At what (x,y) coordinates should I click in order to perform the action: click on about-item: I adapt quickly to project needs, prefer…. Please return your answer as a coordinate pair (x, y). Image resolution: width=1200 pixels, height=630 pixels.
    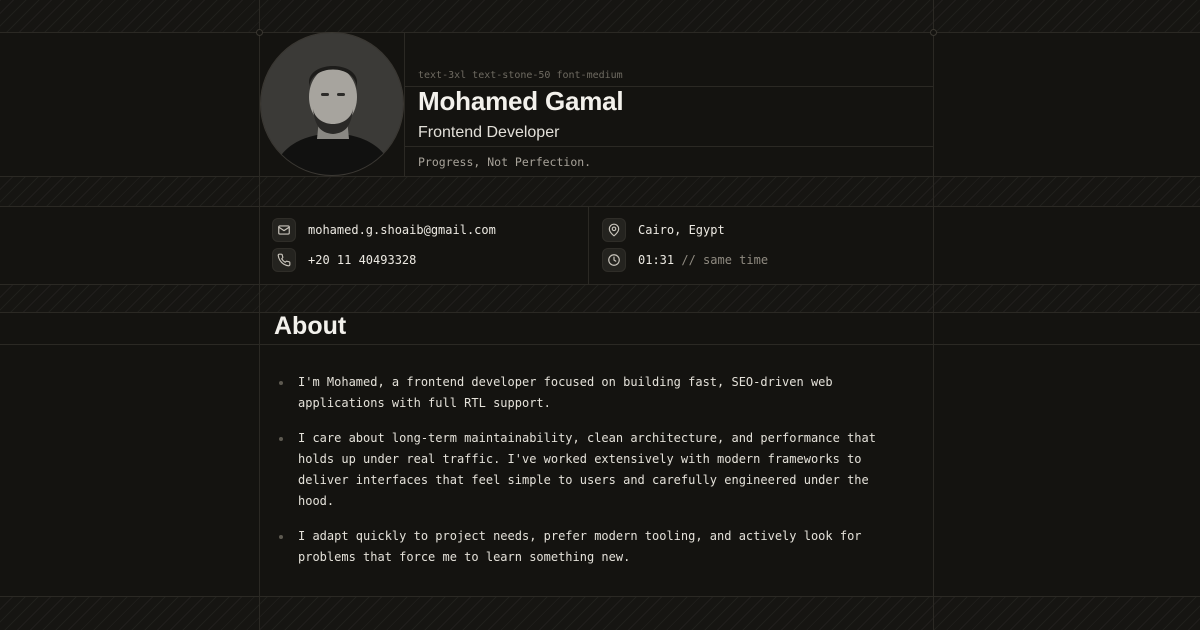
    Looking at the image, I should click on (583, 547).